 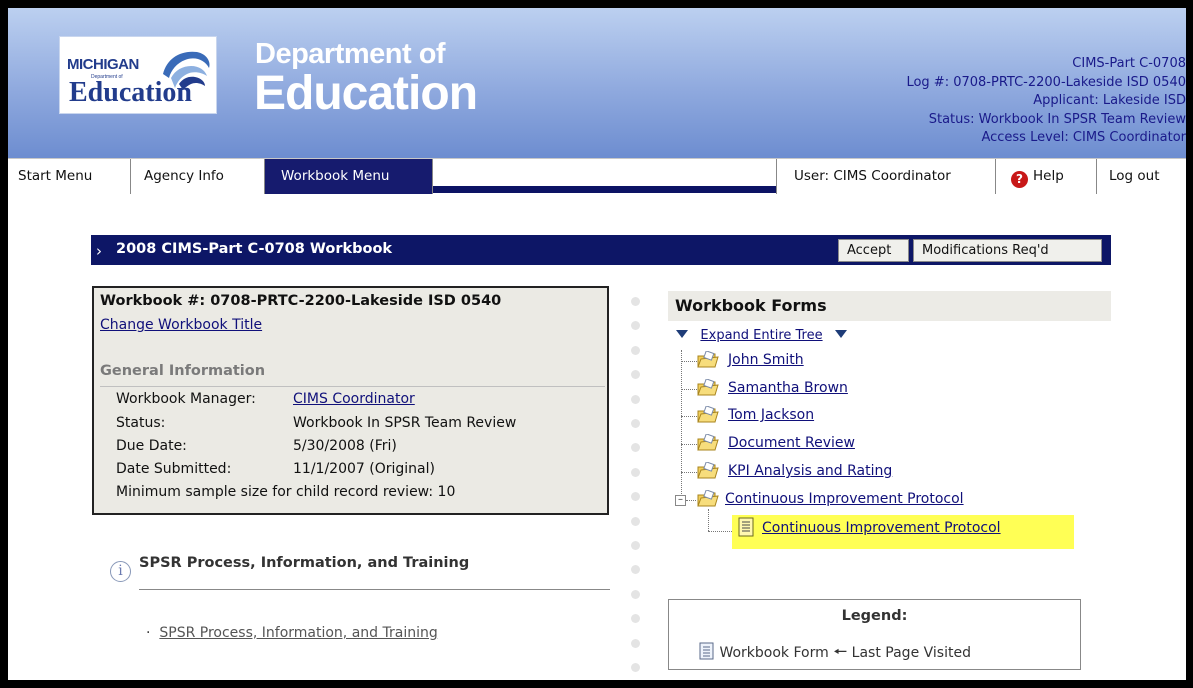 I want to click on help-button: ? Help, so click(x=1045, y=176).